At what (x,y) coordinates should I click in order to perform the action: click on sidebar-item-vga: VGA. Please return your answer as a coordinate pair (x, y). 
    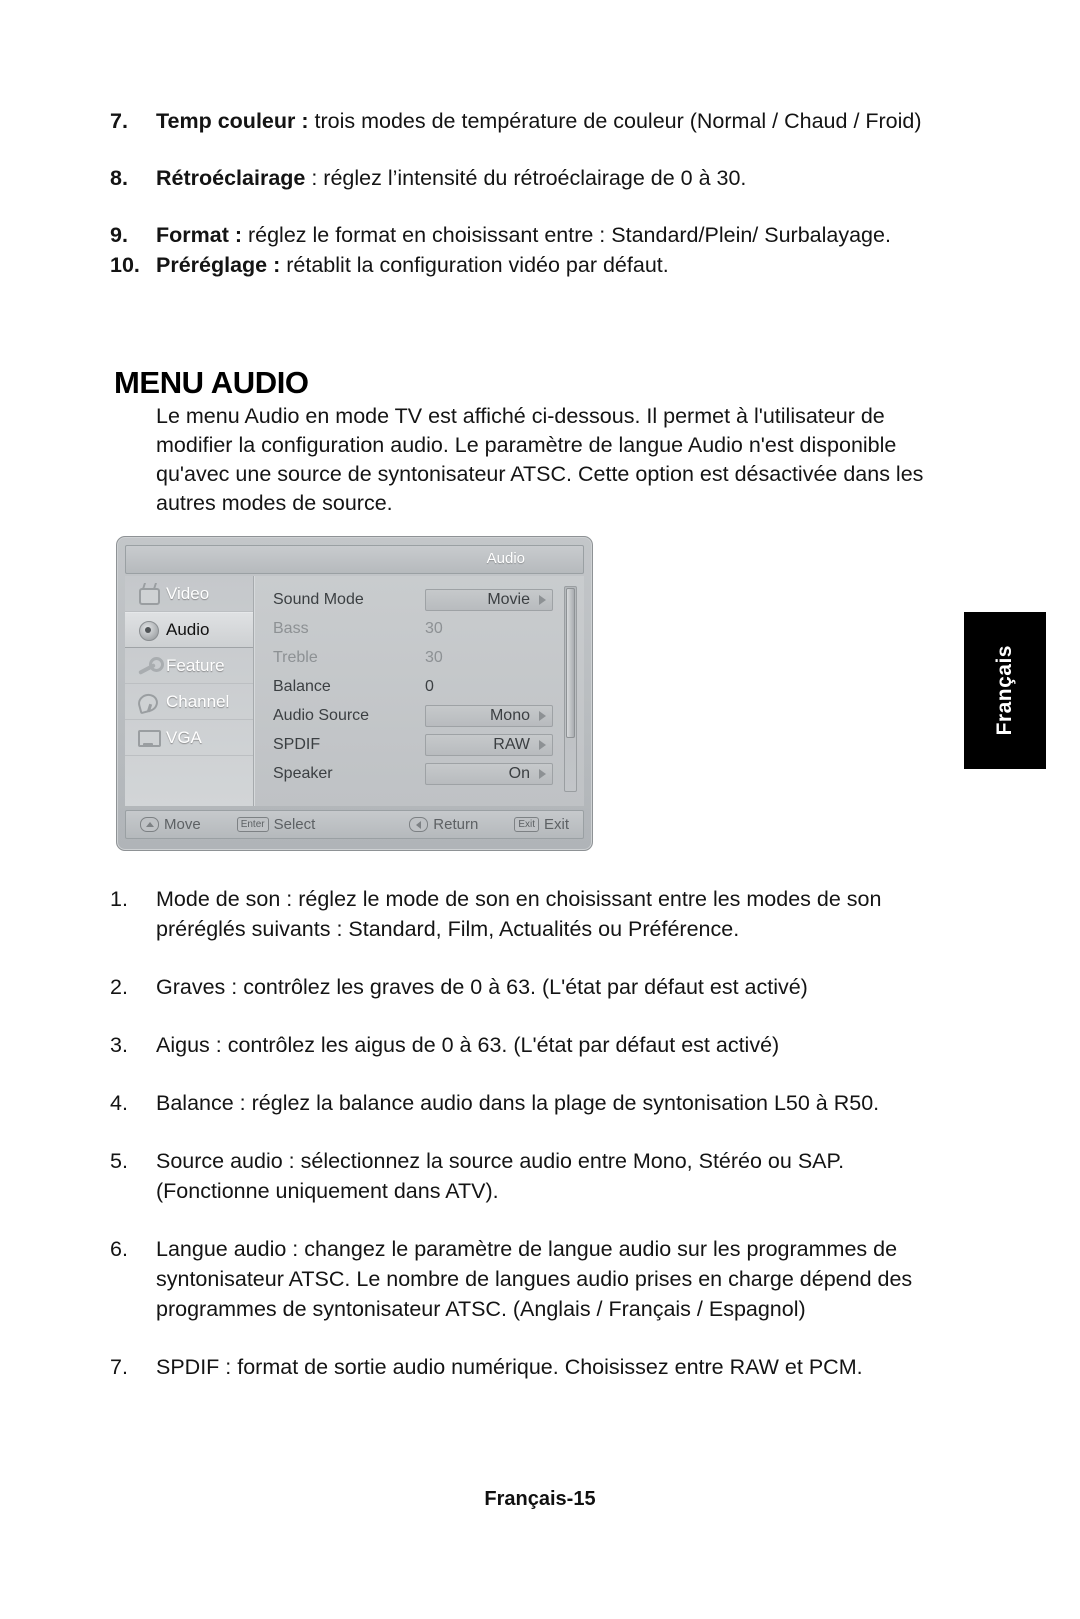
    Looking at the image, I should click on (189, 738).